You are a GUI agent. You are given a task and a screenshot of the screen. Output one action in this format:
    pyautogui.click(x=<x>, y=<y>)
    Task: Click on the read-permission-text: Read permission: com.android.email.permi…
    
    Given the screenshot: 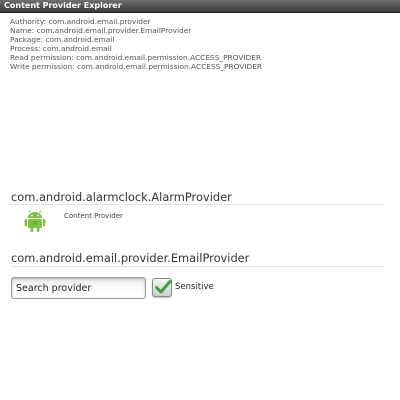 What is the action you would take?
    pyautogui.click(x=136, y=57)
    